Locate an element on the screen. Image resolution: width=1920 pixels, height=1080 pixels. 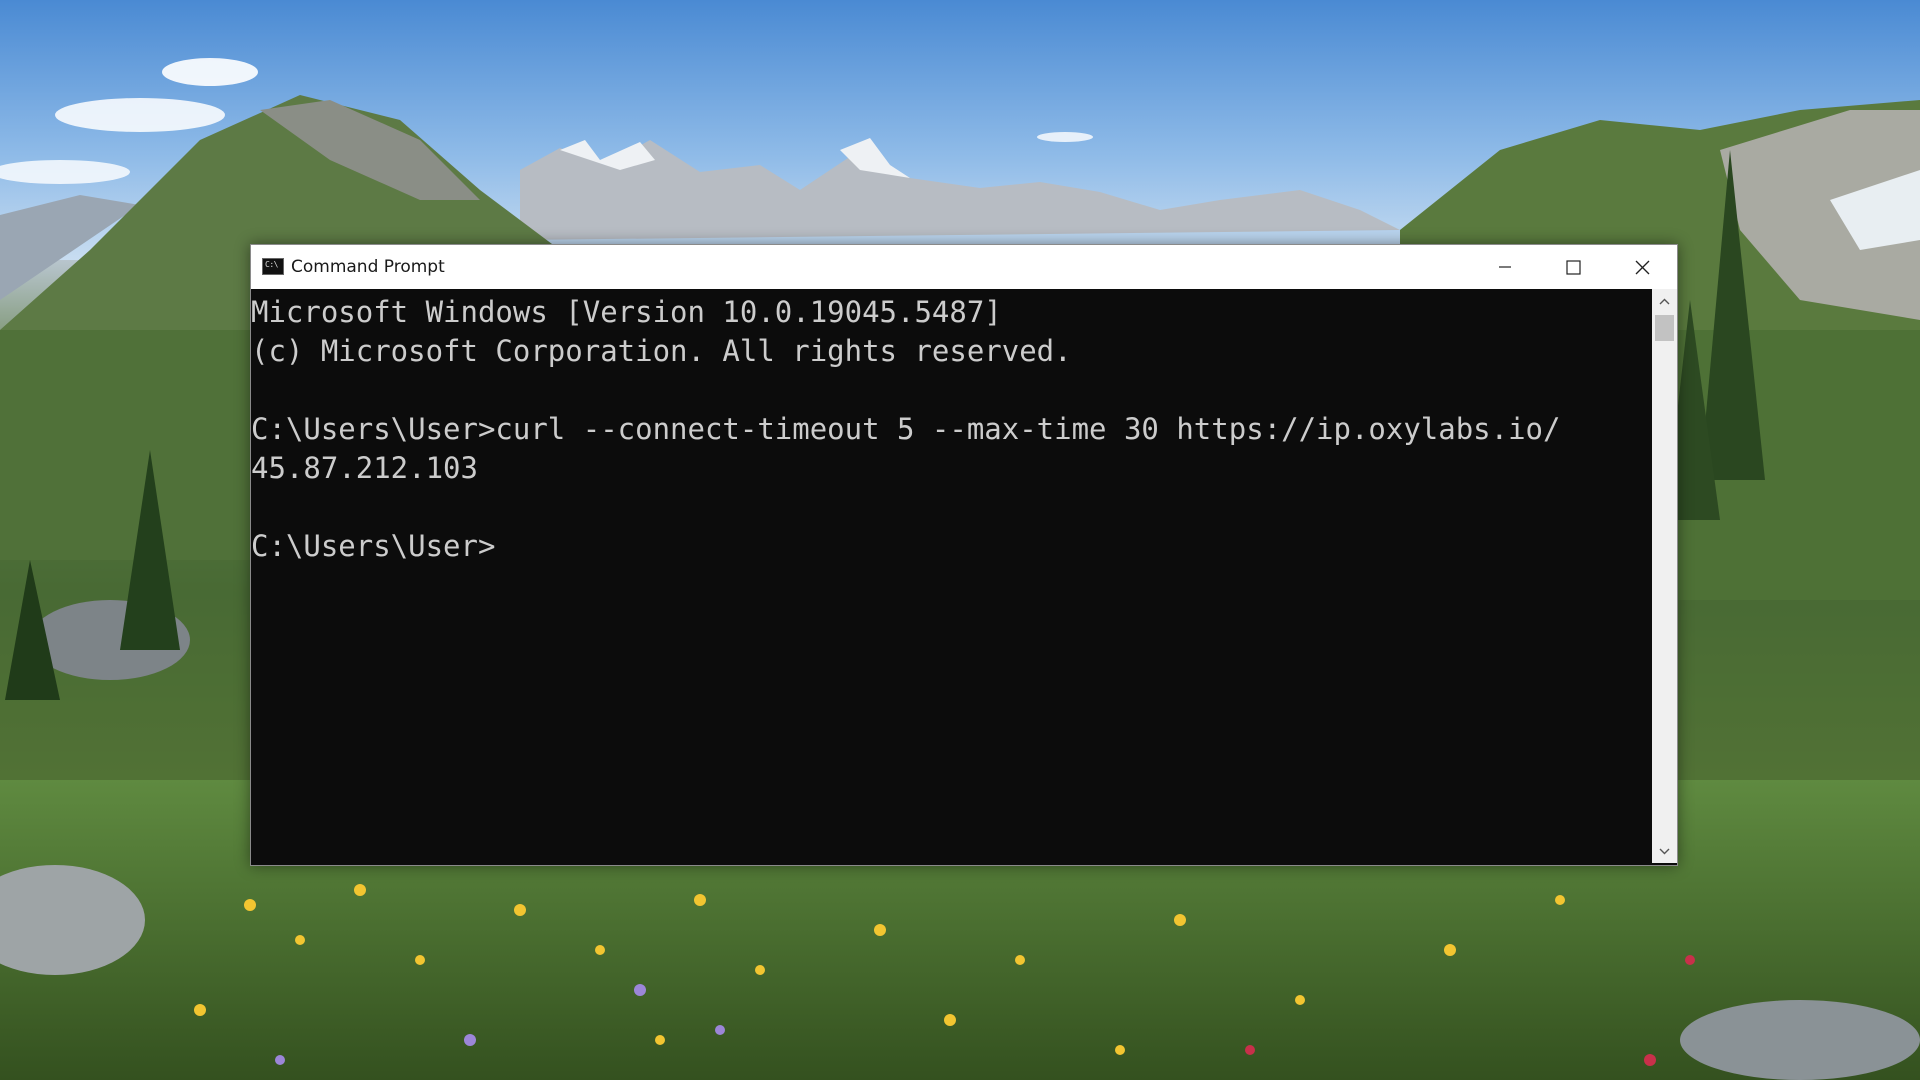
scrollbar-thumb is located at coordinates (1664, 328).